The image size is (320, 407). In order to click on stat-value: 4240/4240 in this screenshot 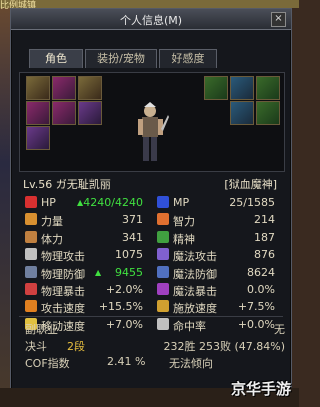, I will do `click(113, 202)`.